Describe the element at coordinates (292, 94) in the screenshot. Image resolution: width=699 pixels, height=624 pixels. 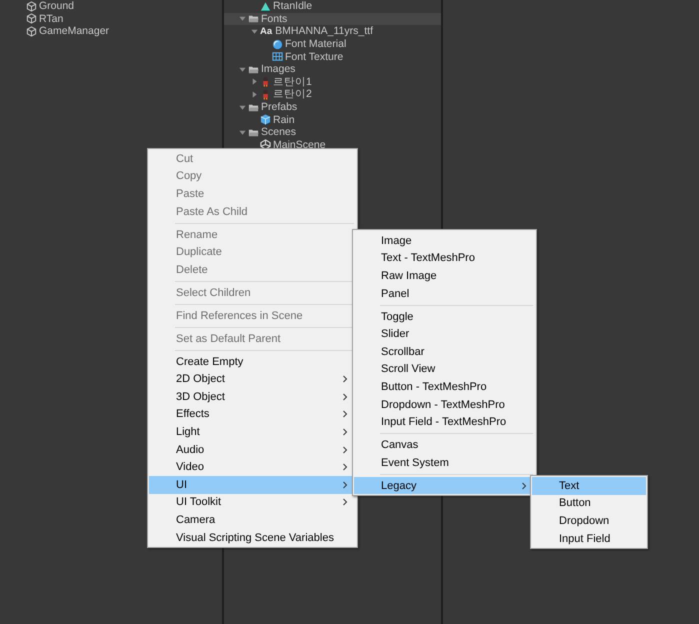
I see `asset-item: 르탄이2` at that location.